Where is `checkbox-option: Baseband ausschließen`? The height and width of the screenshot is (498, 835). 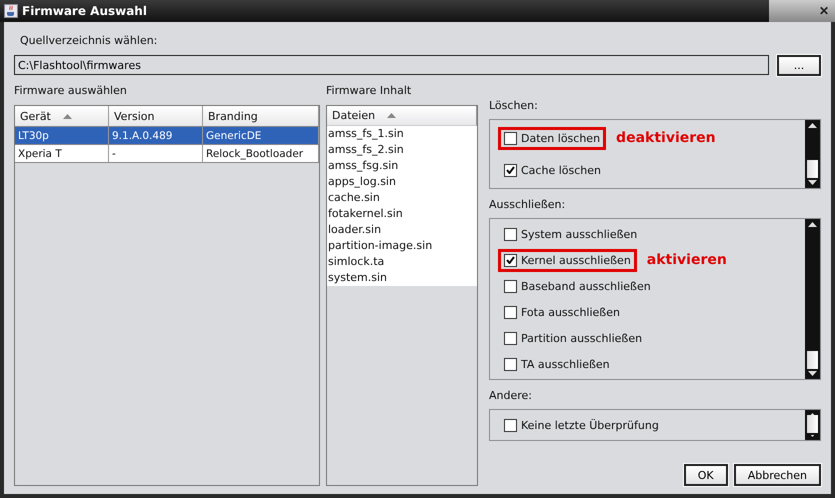 checkbox-option: Baseband ausschließen is located at coordinates (577, 286).